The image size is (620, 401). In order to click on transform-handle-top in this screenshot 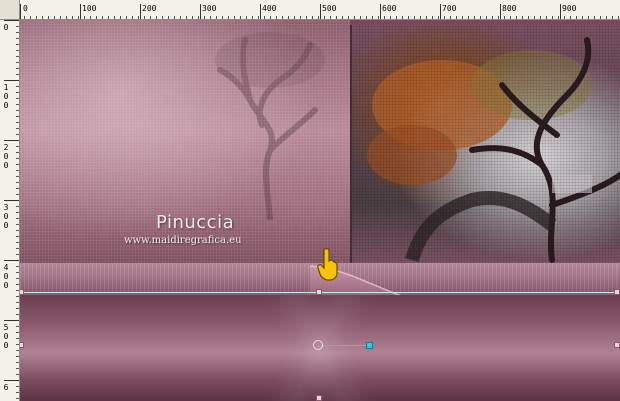, I will do `click(319, 292)`.